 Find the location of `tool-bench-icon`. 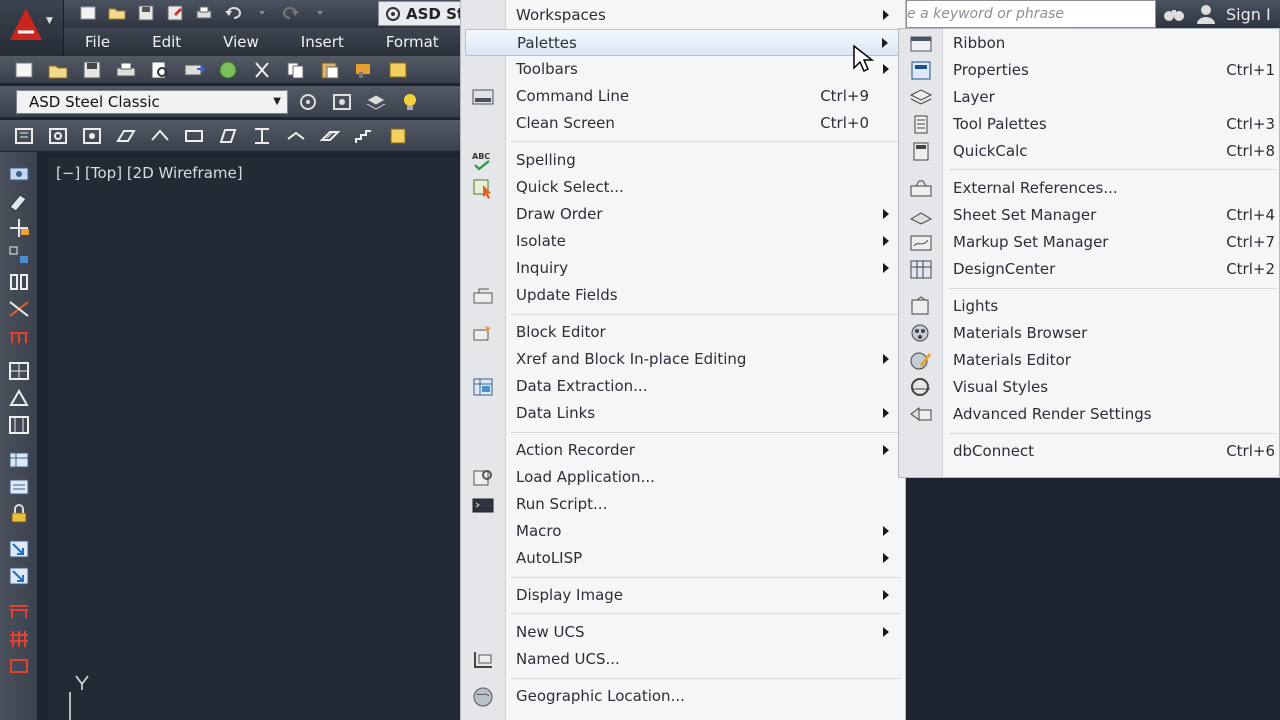

tool-bench-icon is located at coordinates (19, 610).